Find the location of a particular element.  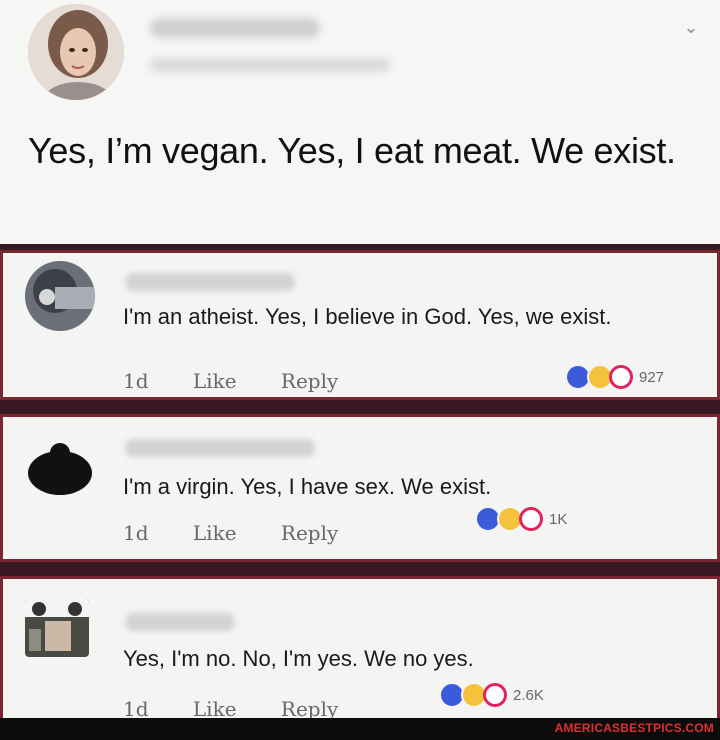

reactions-summary: 927 is located at coordinates (615, 377).